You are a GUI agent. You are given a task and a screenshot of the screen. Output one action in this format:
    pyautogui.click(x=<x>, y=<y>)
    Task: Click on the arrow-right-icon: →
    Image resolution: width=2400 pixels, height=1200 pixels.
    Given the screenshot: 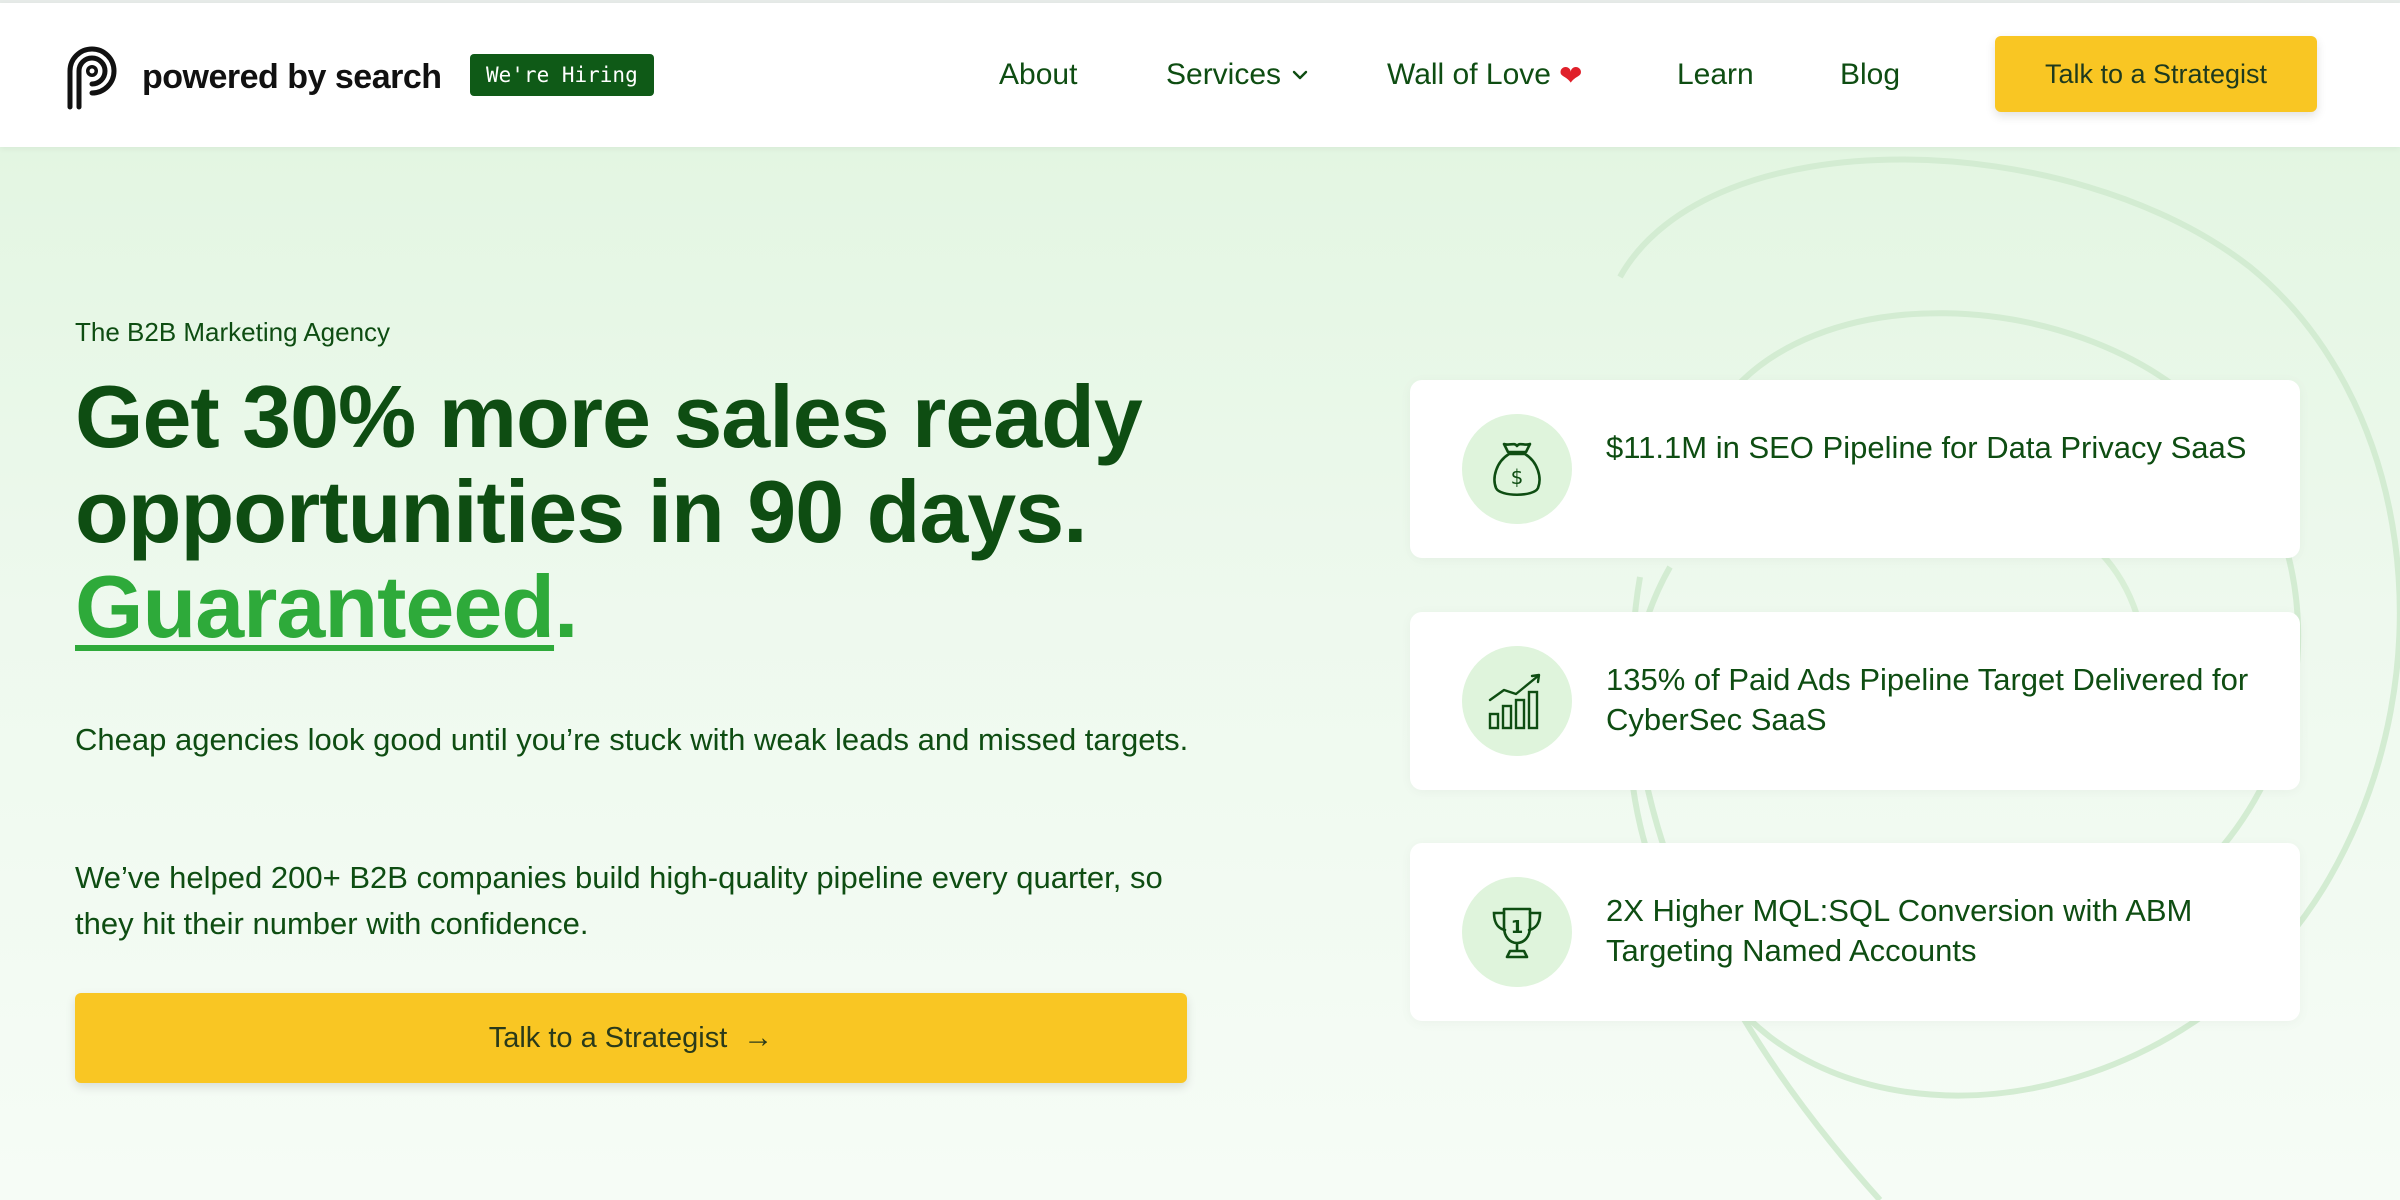 What is the action you would take?
    pyautogui.click(x=758, y=1037)
    